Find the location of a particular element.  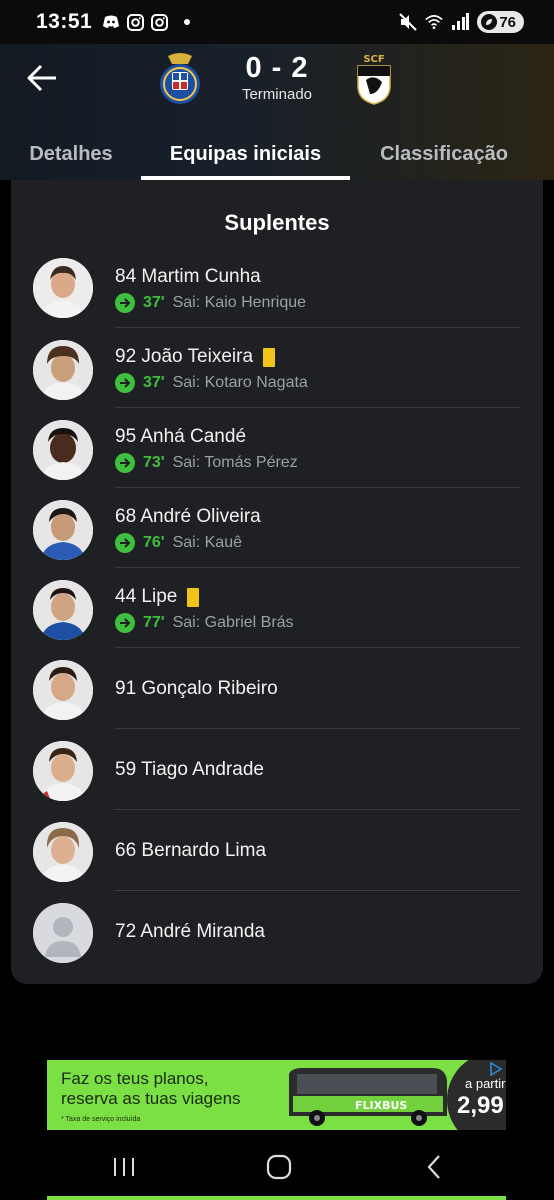

ad-price-label: a partir de is located at coordinates (485, 1083).